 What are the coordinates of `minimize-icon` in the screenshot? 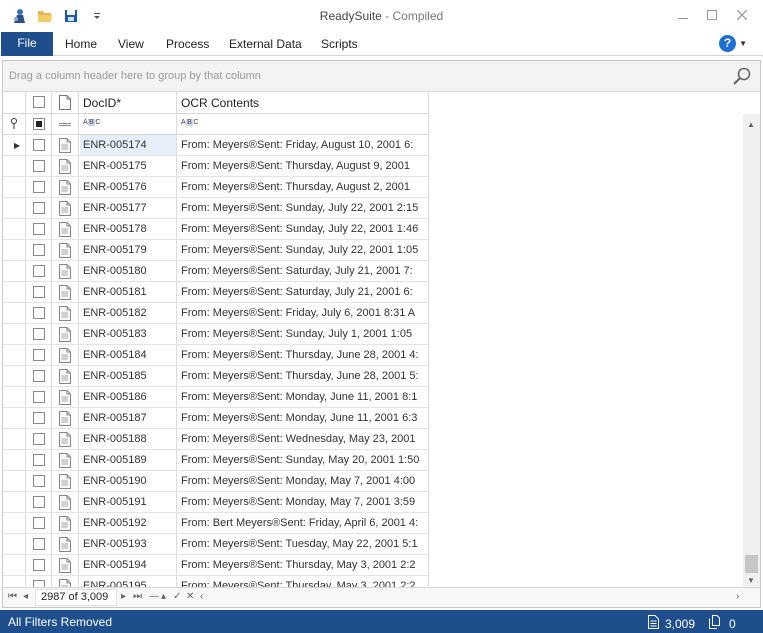 It's located at (683, 15).